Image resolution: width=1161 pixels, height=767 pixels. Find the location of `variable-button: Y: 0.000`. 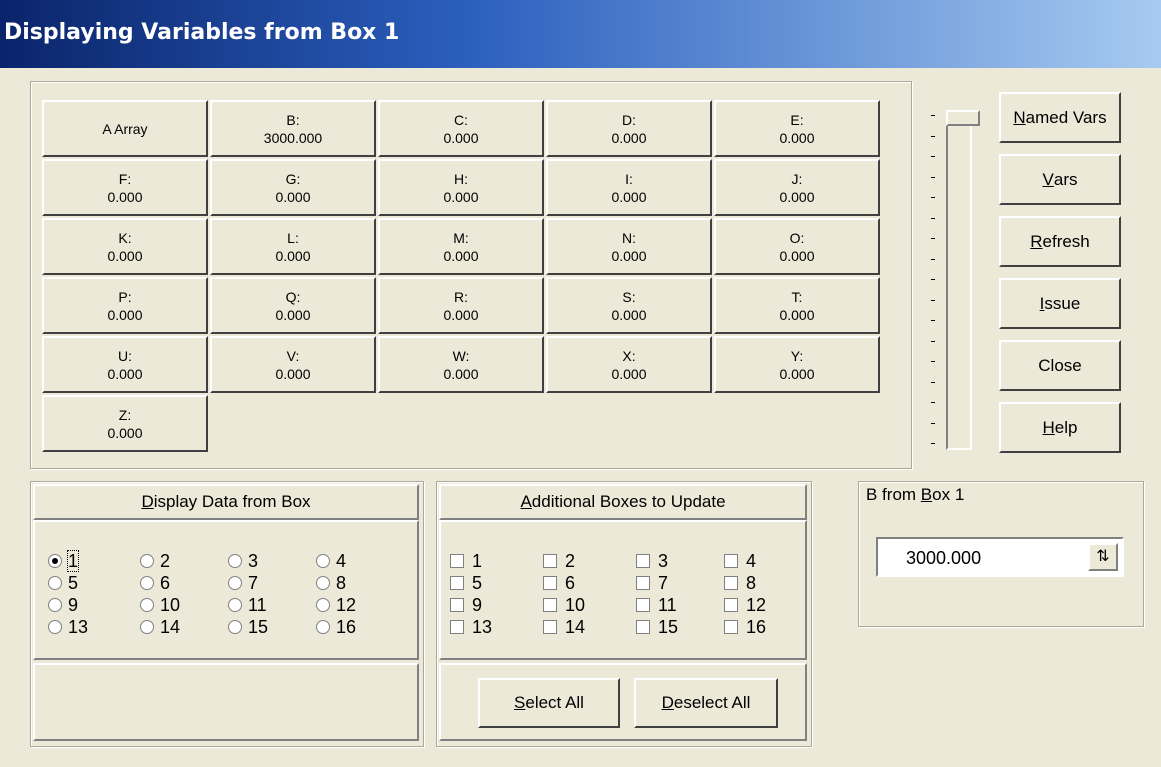

variable-button: Y: 0.000 is located at coordinates (797, 364).